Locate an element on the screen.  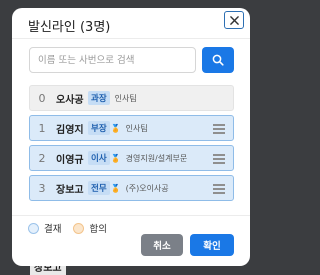
cancel-button: 취소 is located at coordinates (162, 245).